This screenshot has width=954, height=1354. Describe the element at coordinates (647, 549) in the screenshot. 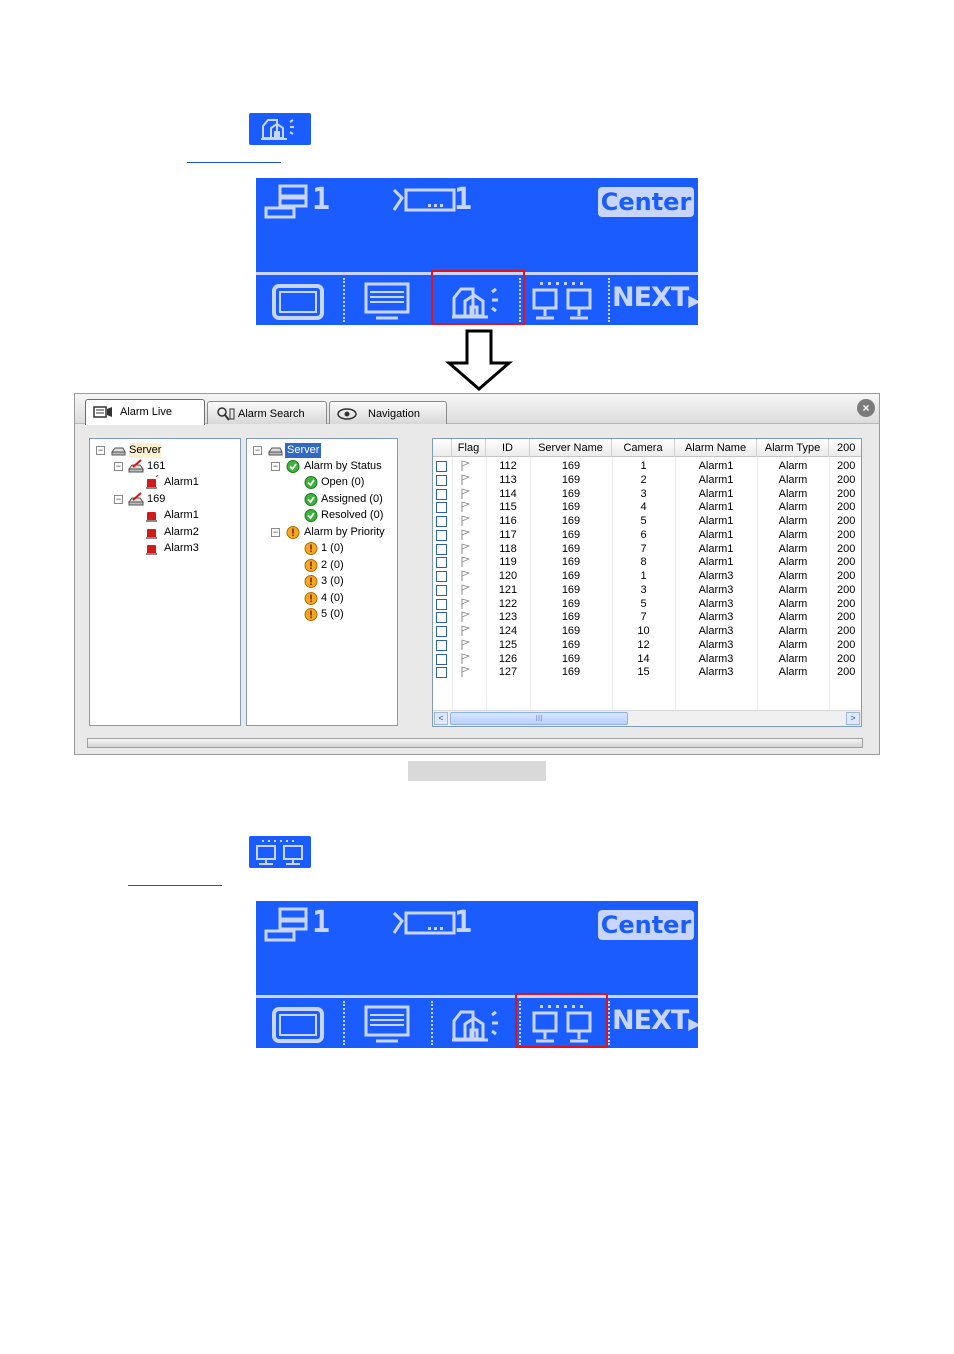

I see `table-row: 118 169 7 Alarm1 Alarm 200` at that location.